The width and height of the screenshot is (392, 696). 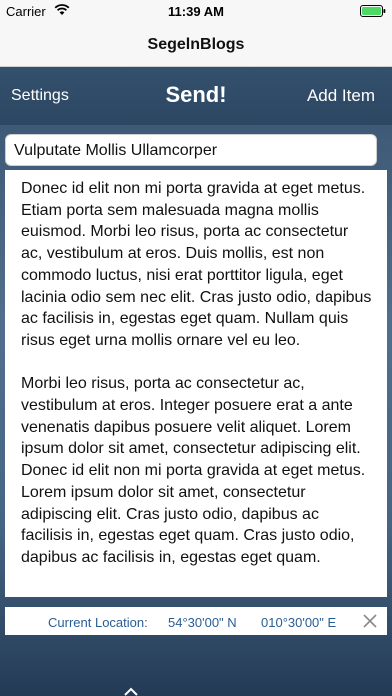 I want to click on longitude-value: 010°30'00" E, so click(x=299, y=622).